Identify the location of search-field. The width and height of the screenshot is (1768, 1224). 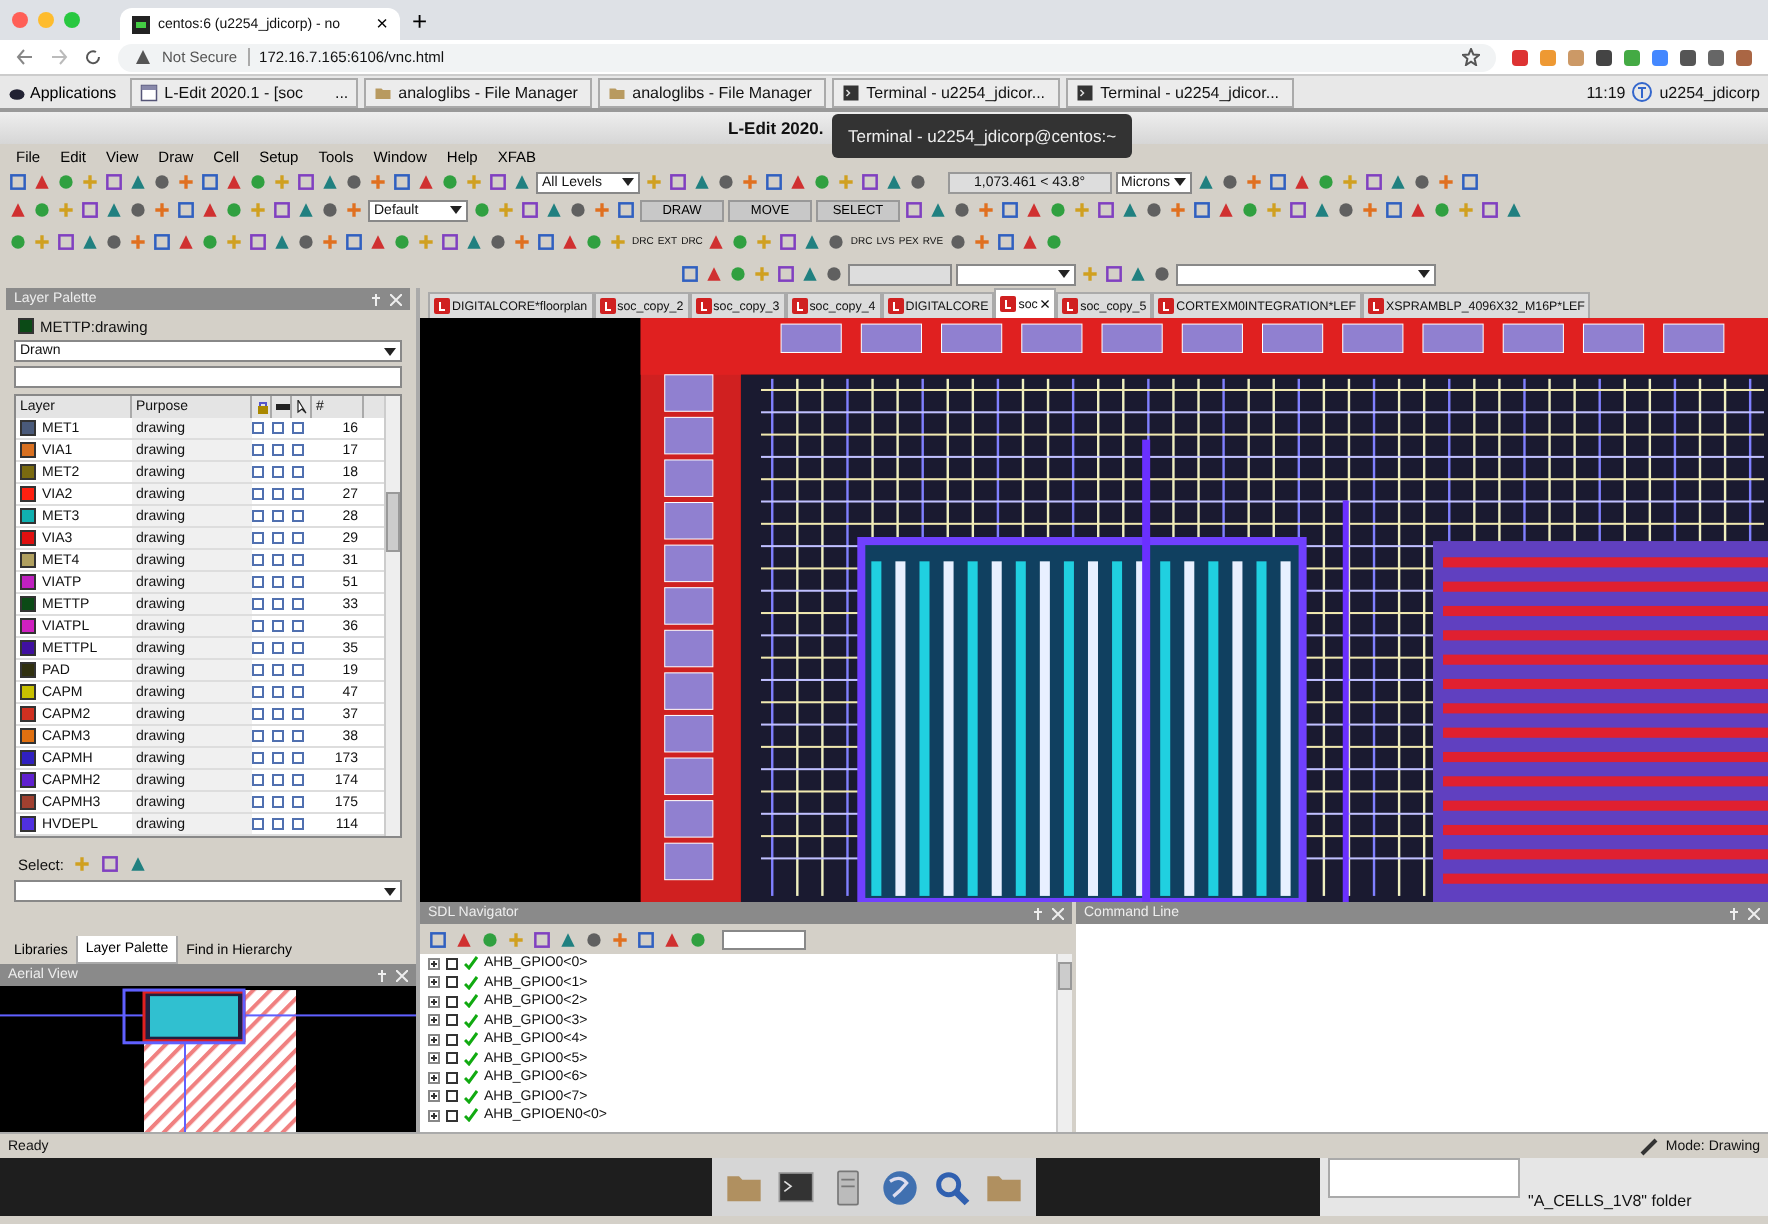
(764, 939).